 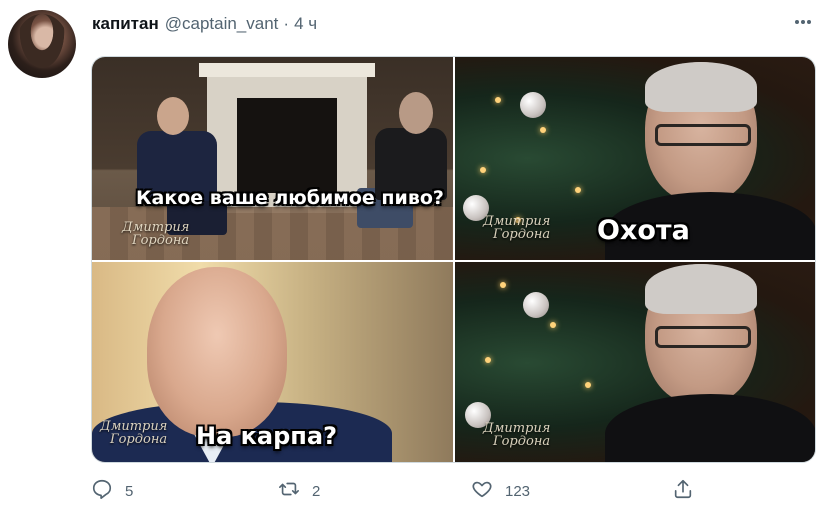 What do you see at coordinates (643, 230) in the screenshot?
I see `meme-caption: Охота` at bounding box center [643, 230].